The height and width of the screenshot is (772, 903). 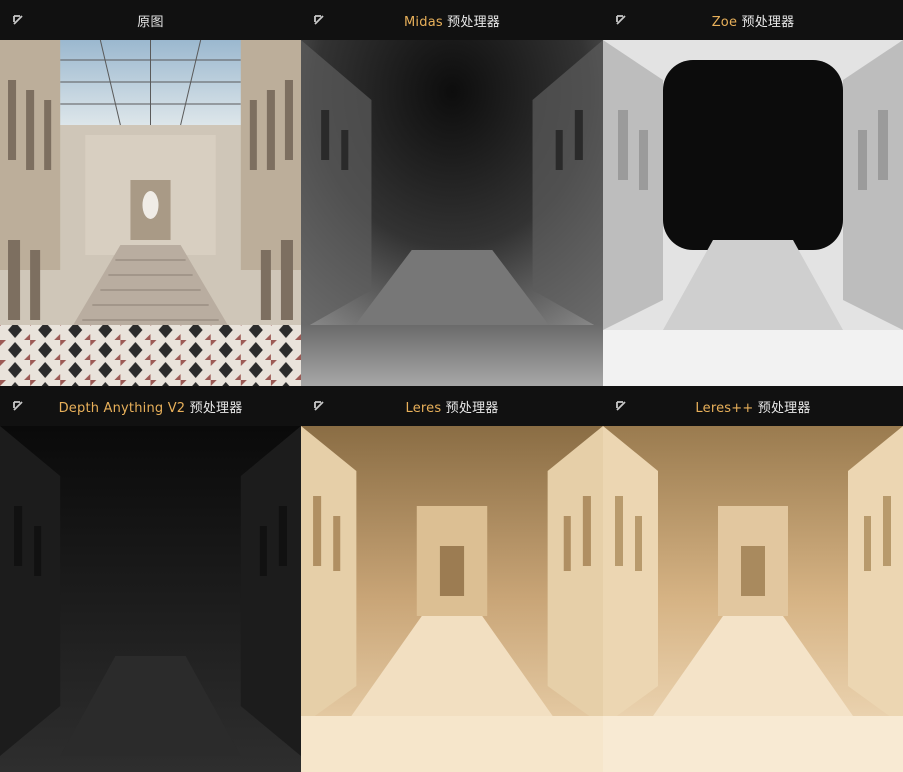 I want to click on panel-header: Leres 预处理器, so click(x=452, y=406).